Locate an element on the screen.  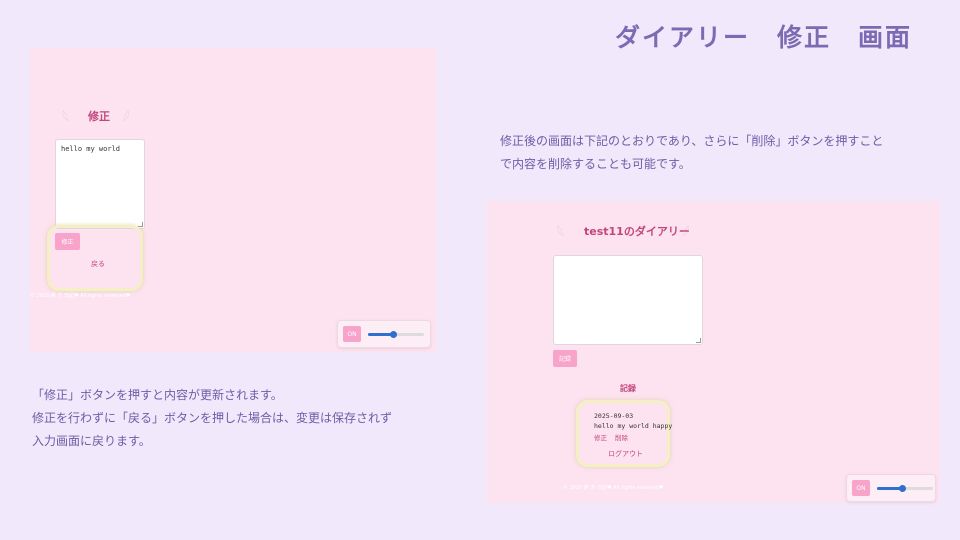
left-description-line: 修正を行わずに「戻る」ボタンを押した場合は、変更は保存されず is located at coordinates (212, 417).